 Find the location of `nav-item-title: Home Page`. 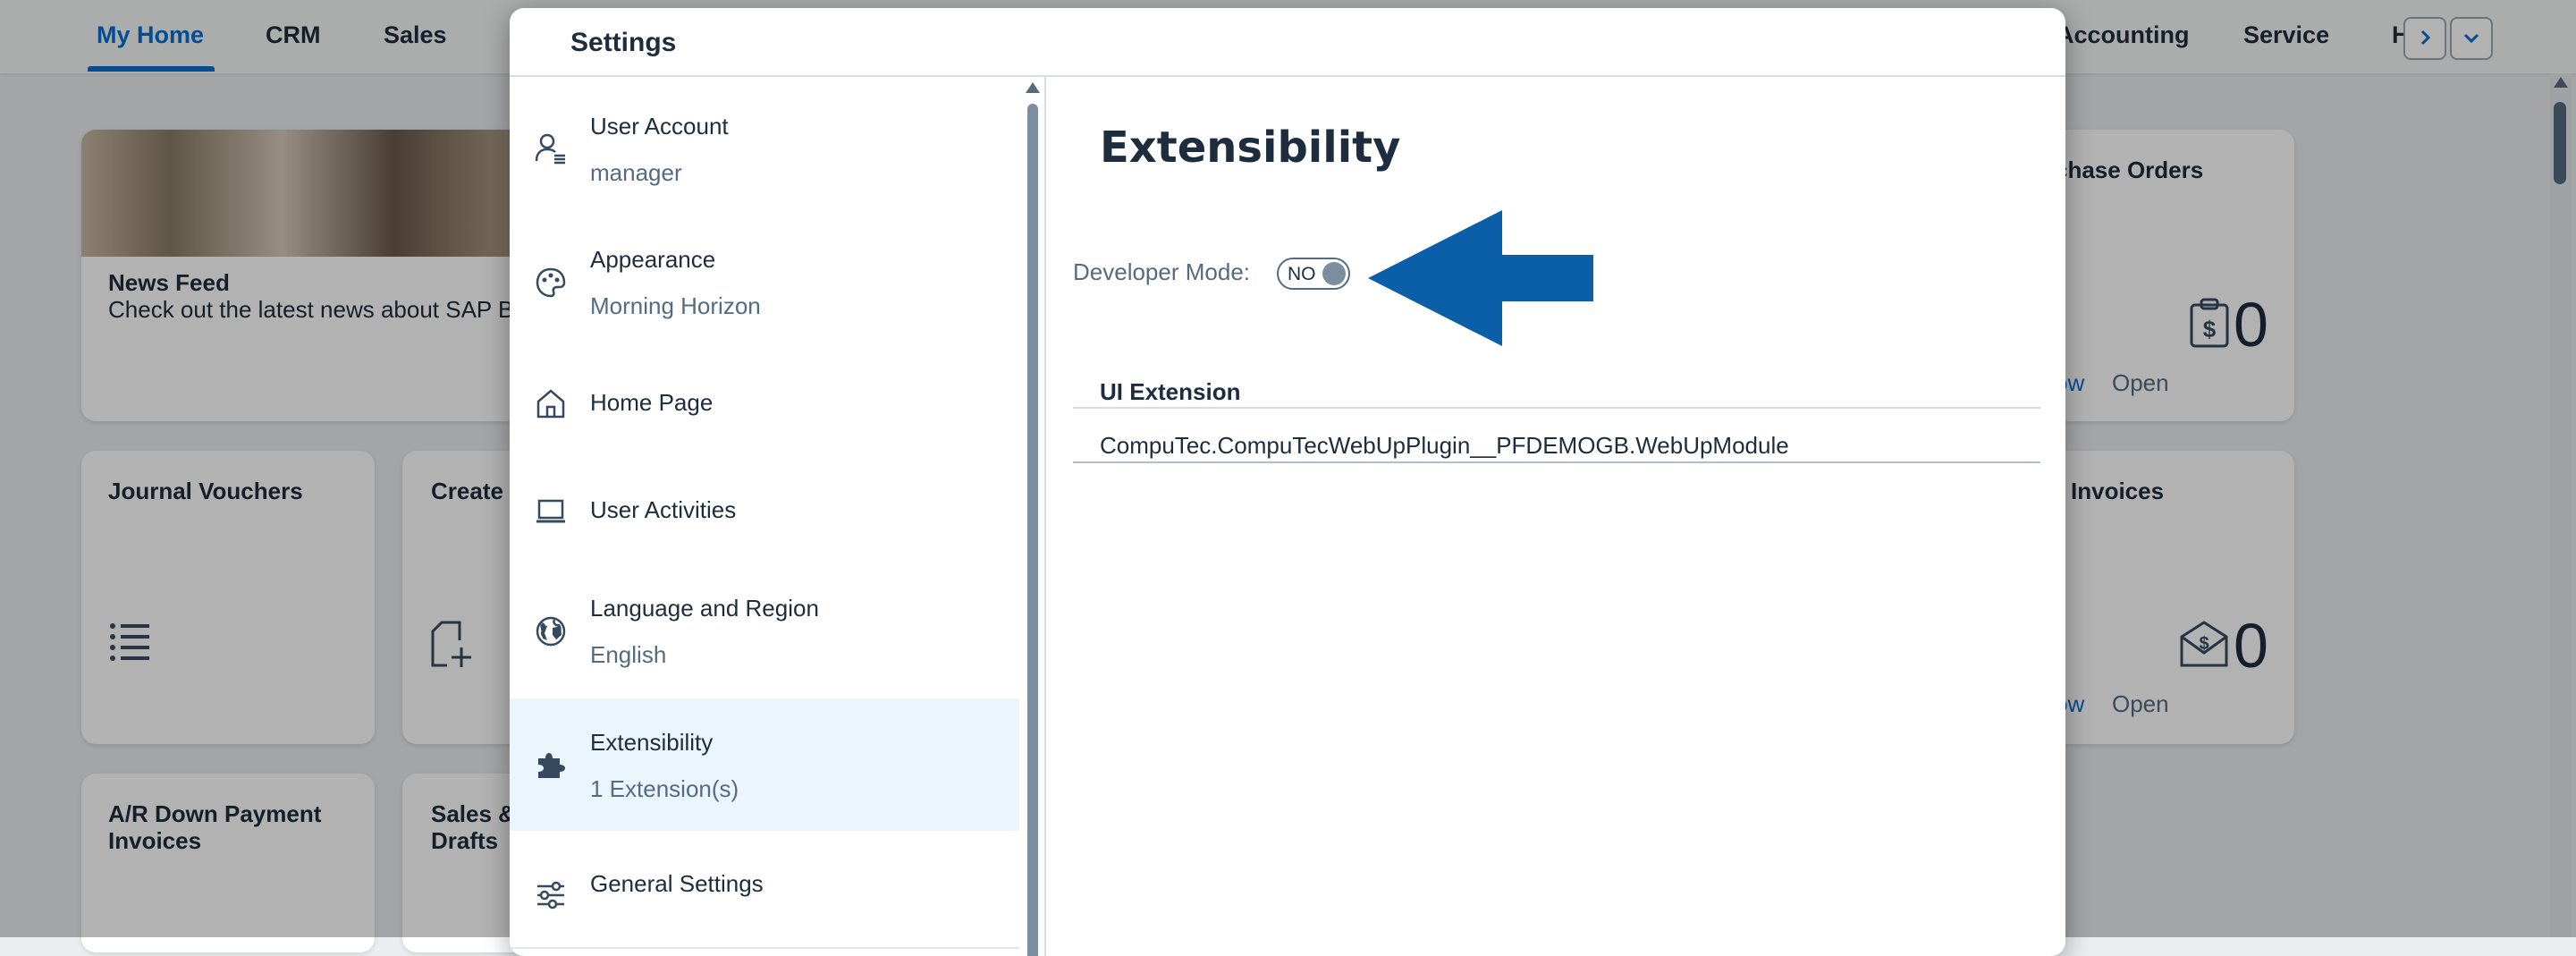

nav-item-title: Home Page is located at coordinates (652, 403).